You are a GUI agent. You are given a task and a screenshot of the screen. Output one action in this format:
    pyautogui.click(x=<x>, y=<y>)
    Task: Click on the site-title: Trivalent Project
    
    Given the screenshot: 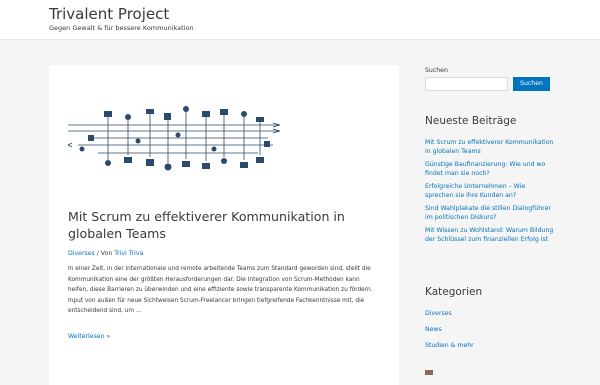 What is the action you would take?
    pyautogui.click(x=109, y=14)
    